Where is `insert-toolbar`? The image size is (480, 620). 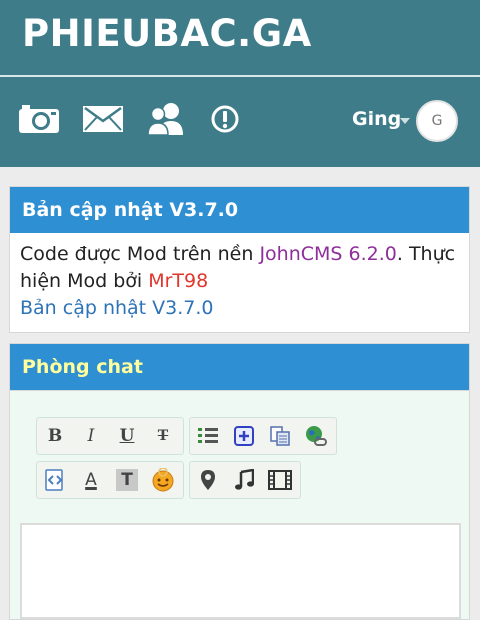 insert-toolbar is located at coordinates (263, 436).